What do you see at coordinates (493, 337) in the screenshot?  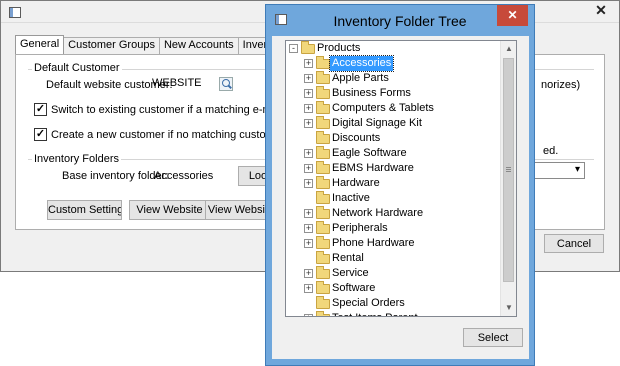 I see `select-button: Select` at bounding box center [493, 337].